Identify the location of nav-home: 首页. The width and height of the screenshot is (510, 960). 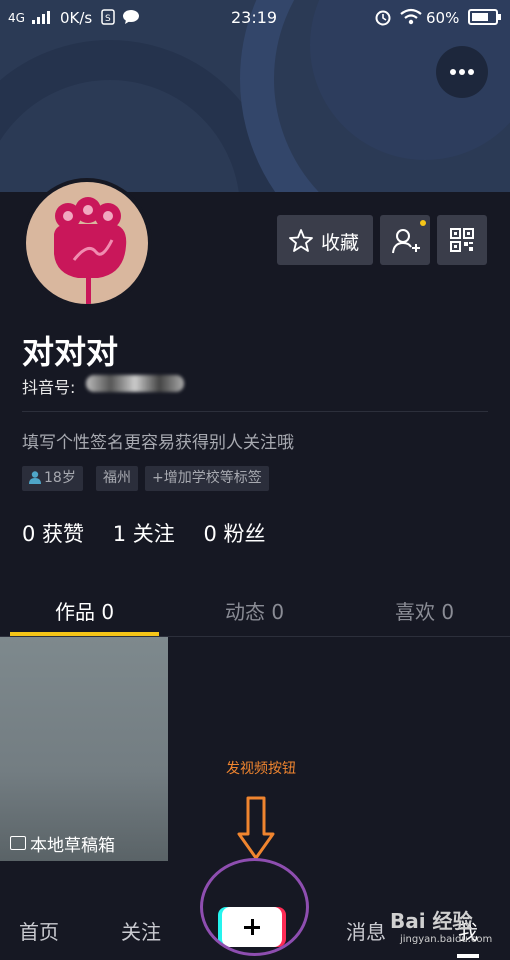
(39, 930).